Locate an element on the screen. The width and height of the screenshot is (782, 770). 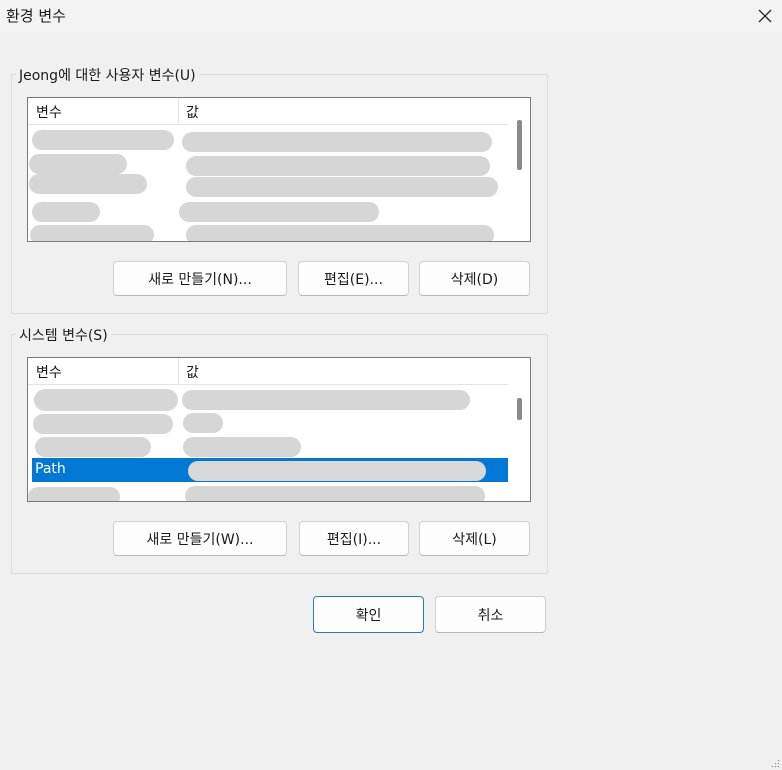
path-variable-name: Path is located at coordinates (50, 469).